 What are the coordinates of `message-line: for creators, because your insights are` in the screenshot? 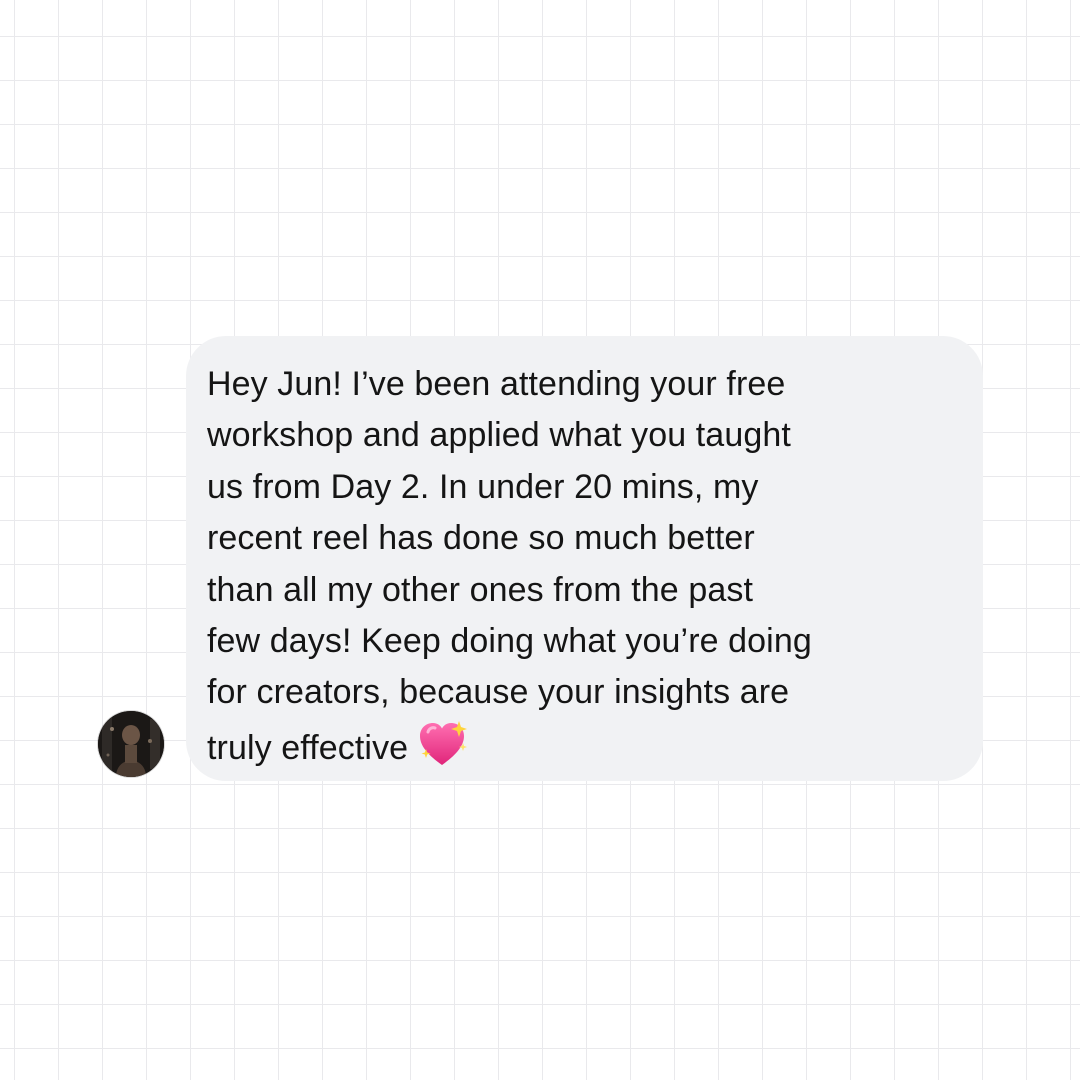 It's located at (498, 692).